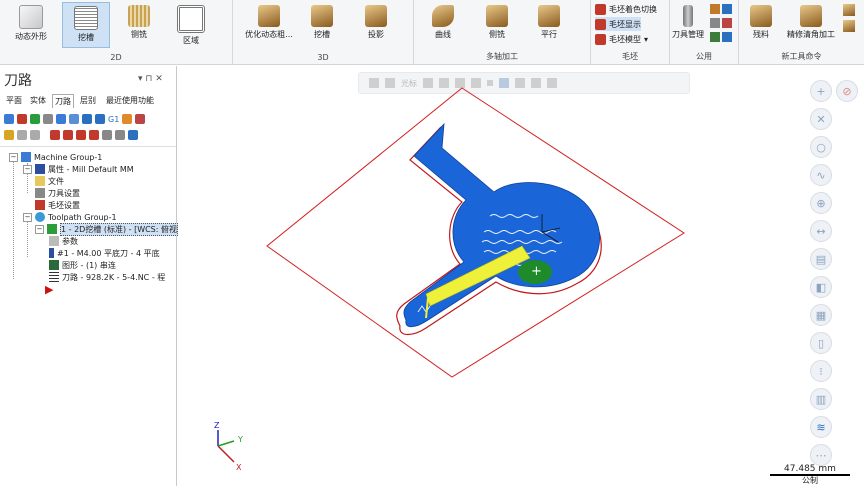  What do you see at coordinates (130, 100) in the screenshot?
I see `tab-recent-functions: 最近使用功能` at bounding box center [130, 100].